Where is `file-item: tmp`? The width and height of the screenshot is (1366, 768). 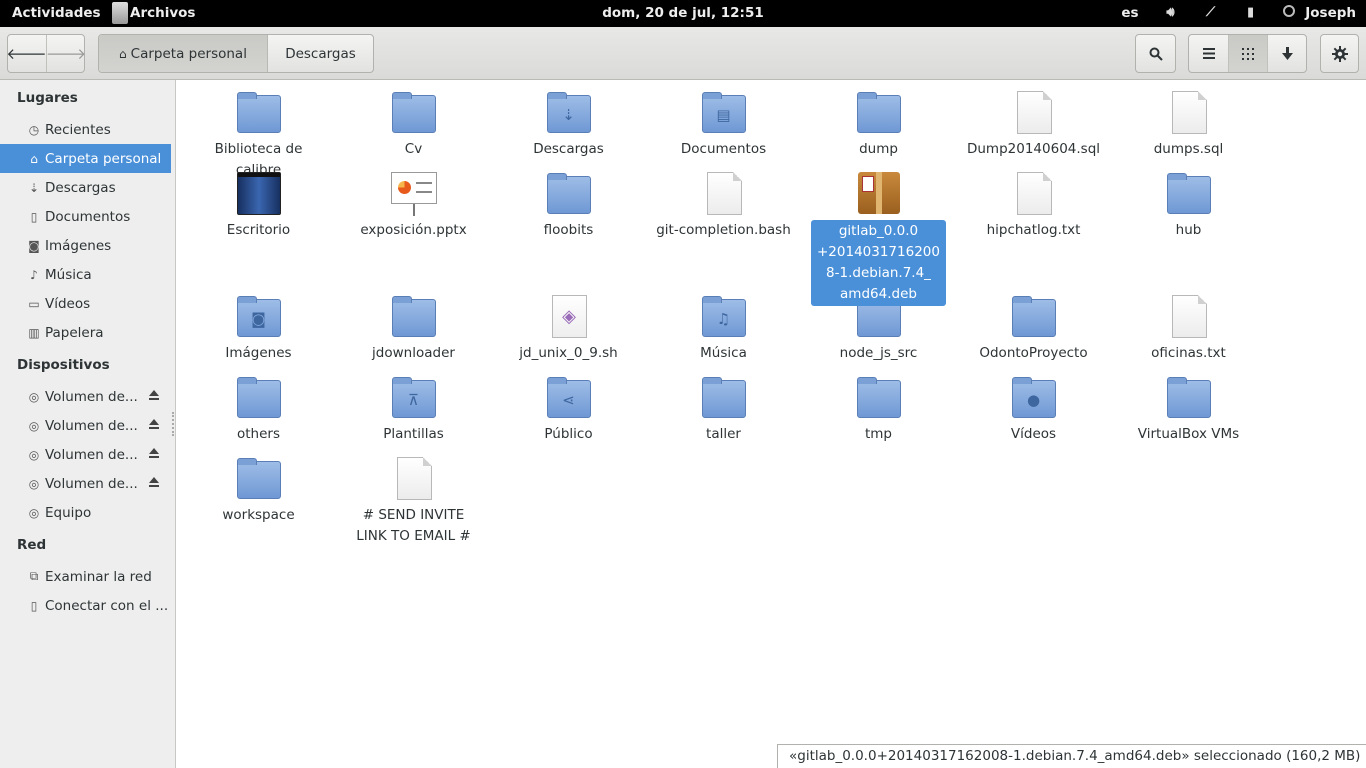
file-item: tmp is located at coordinates (878, 409).